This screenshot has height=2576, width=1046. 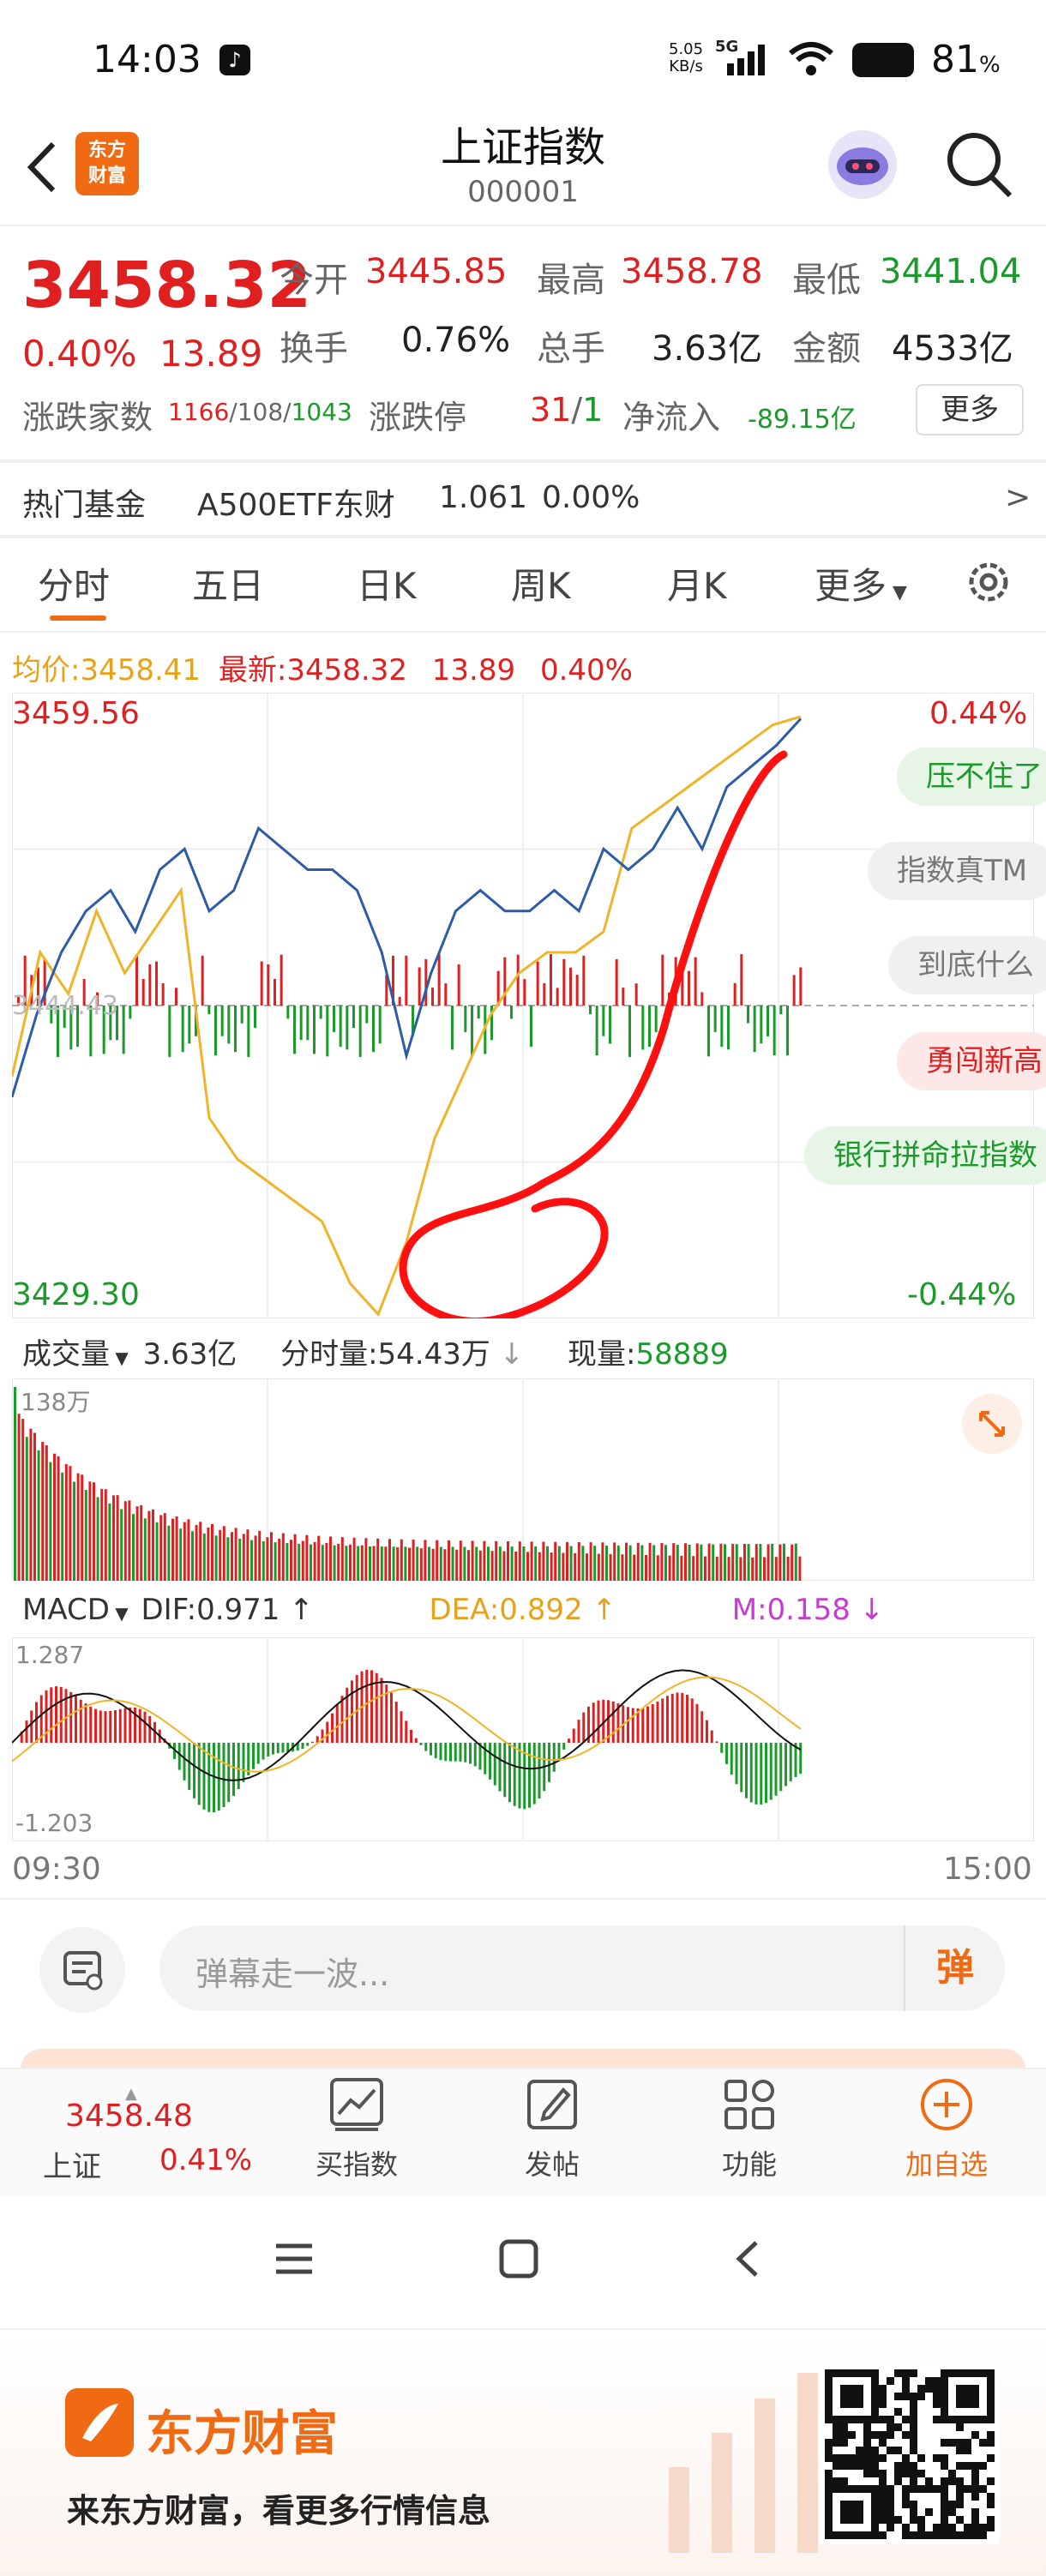 I want to click on gear-icon, so click(x=989, y=582).